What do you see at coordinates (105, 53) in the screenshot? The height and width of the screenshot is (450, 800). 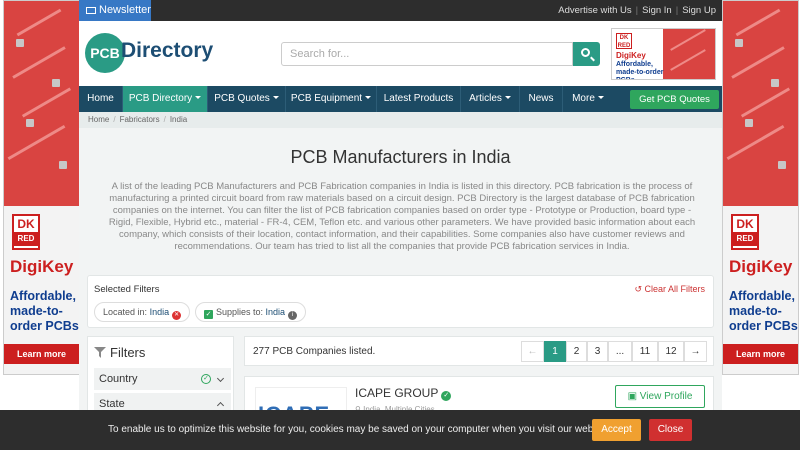 I see `logo-mark: PCB` at bounding box center [105, 53].